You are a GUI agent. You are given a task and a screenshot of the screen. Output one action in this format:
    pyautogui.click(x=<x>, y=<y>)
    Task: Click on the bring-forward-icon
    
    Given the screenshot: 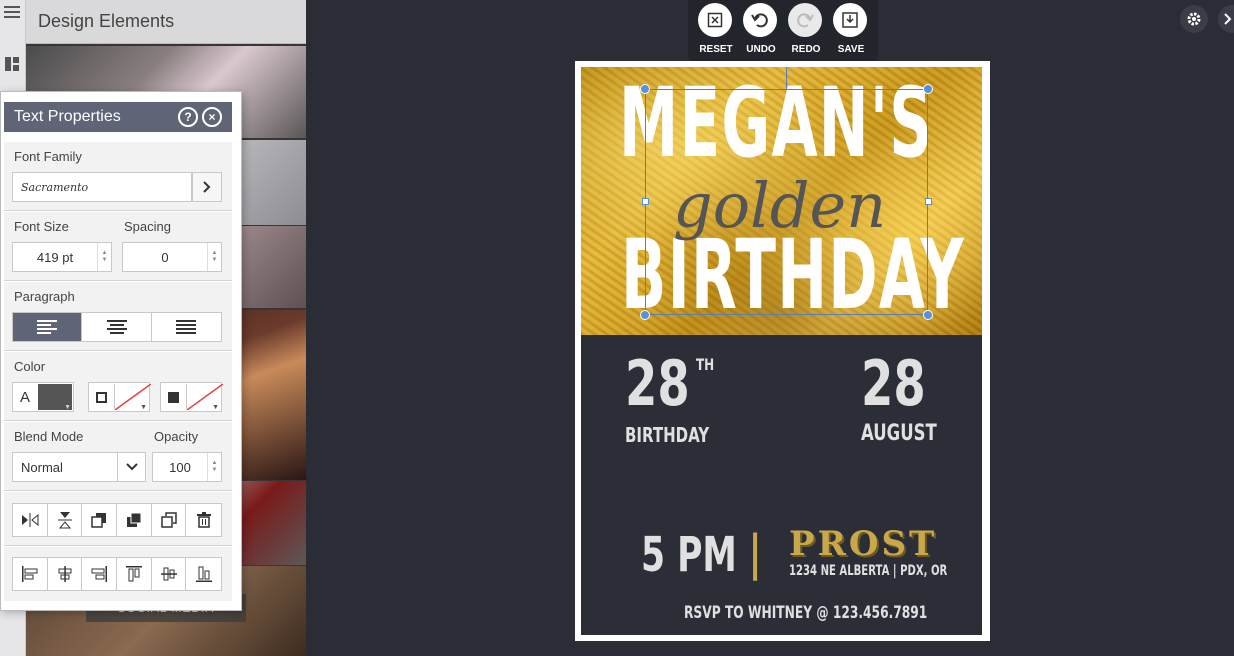 What is the action you would take?
    pyautogui.click(x=100, y=520)
    